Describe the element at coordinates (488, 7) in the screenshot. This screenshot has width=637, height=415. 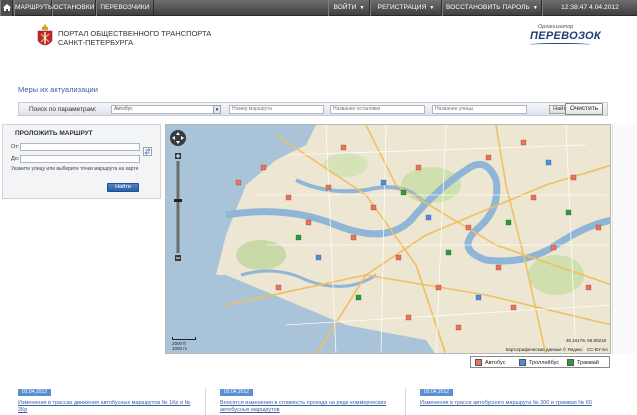
I see `nav-restore-label: ВОССТАНОВИТЬ ПАРОЛЬ` at that location.